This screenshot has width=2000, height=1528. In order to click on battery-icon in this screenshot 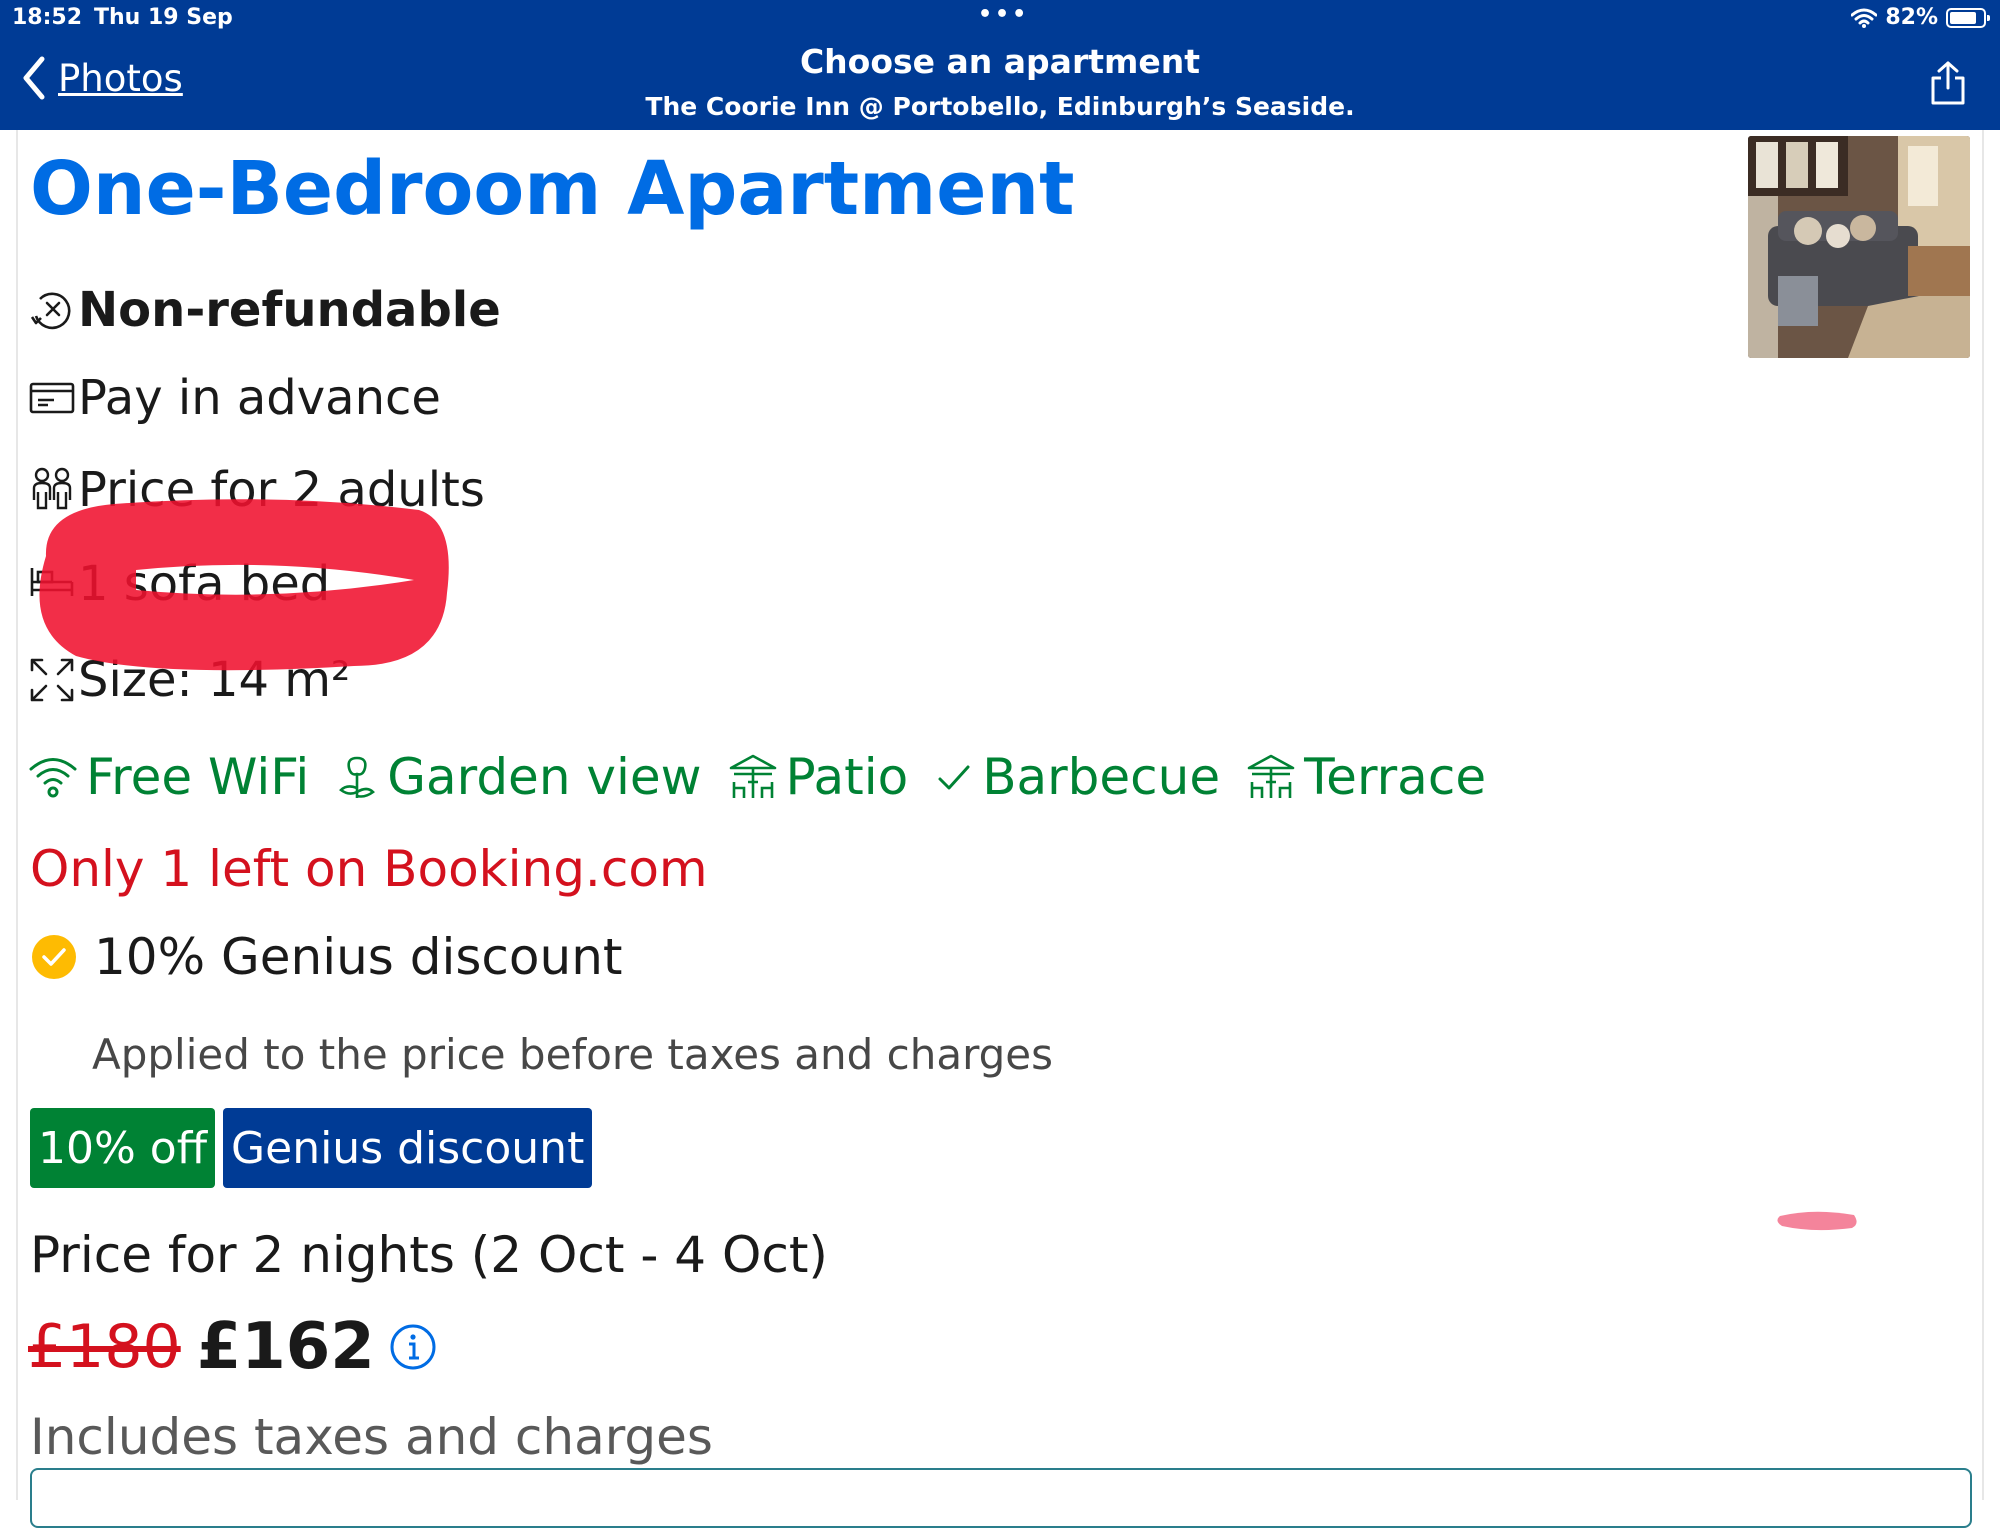, I will do `click(1968, 17)`.